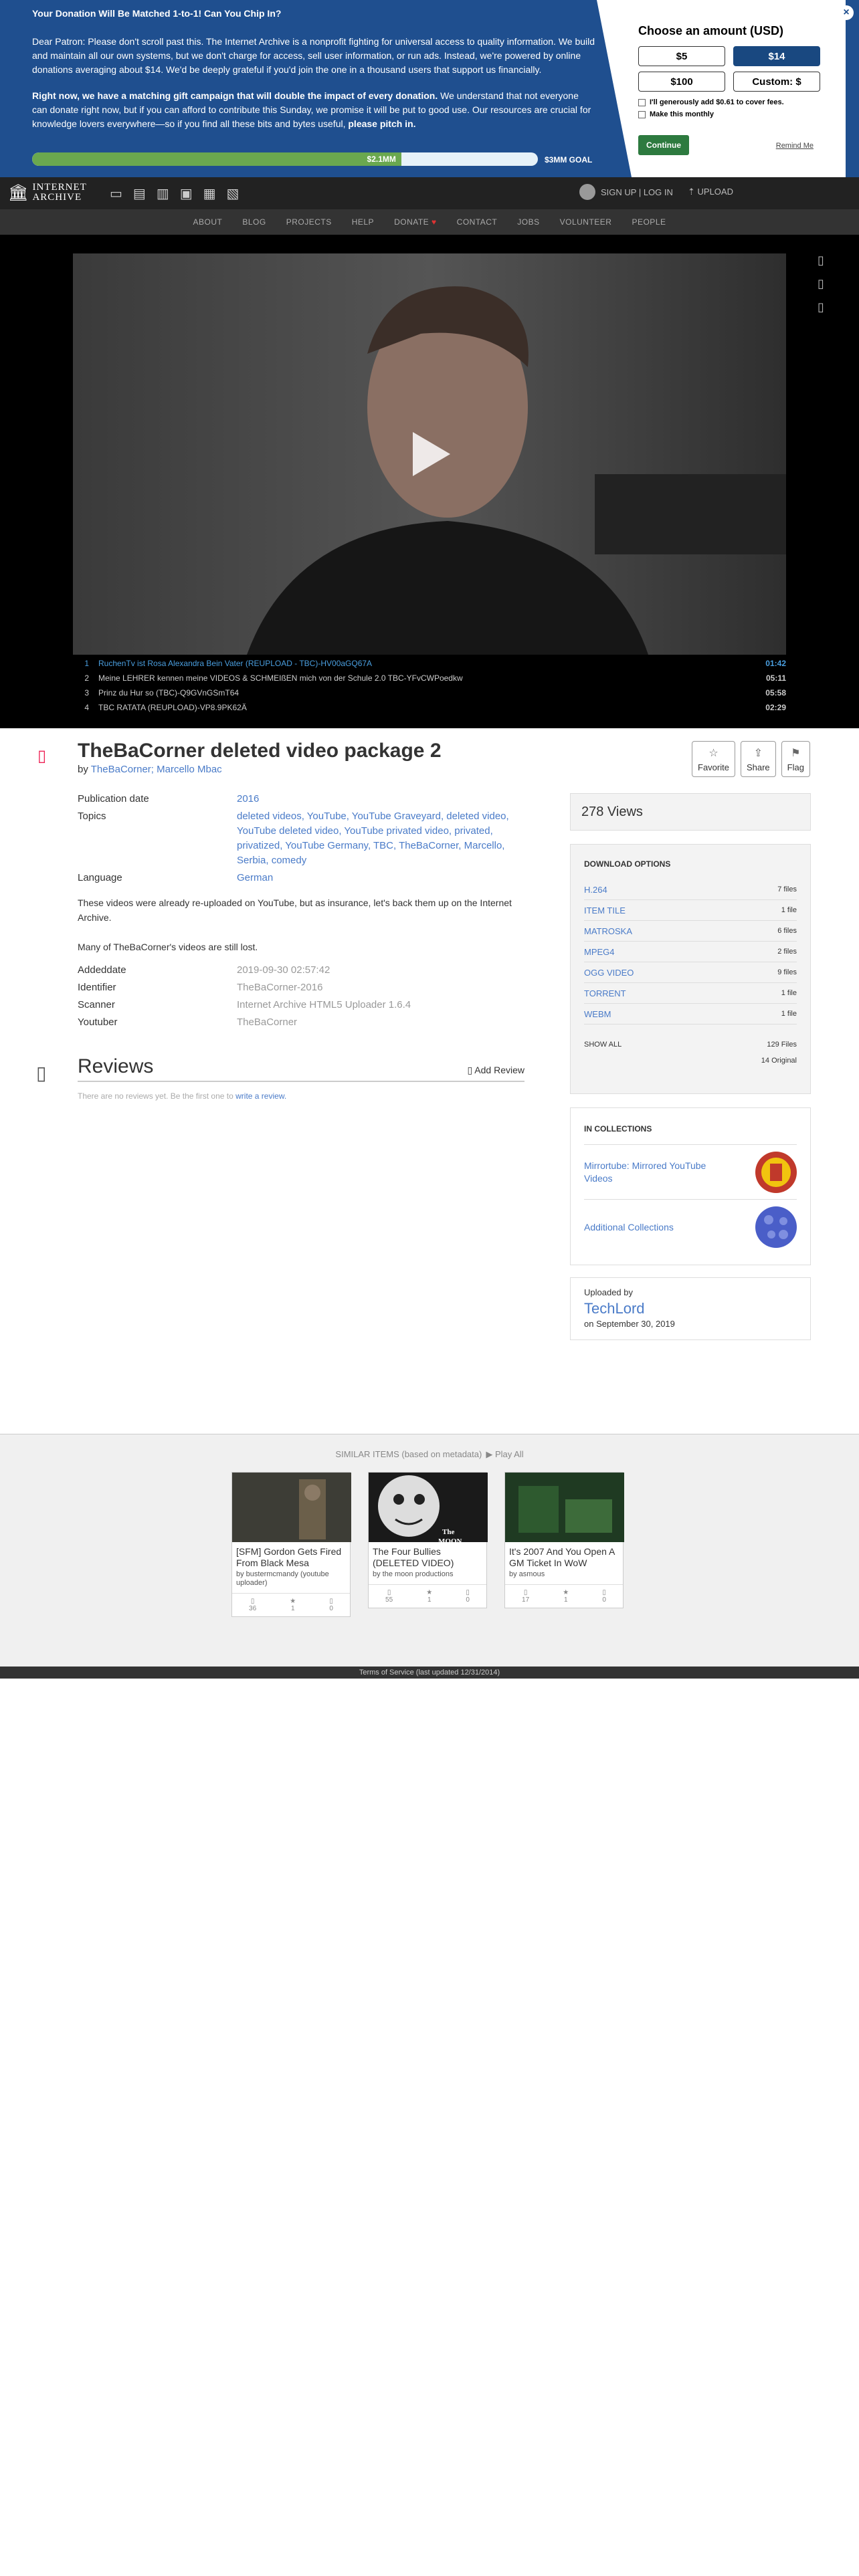 This screenshot has width=859, height=2576. What do you see at coordinates (691, 911) in the screenshot?
I see `download-row: ITEM TILE 1 file` at bounding box center [691, 911].